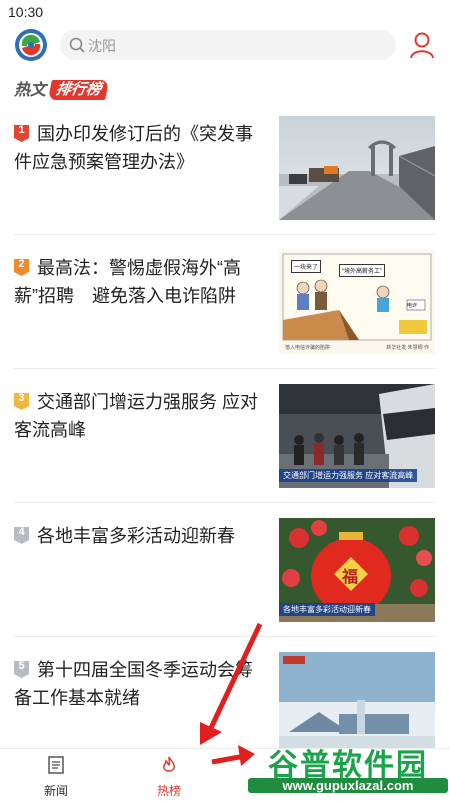 The height and width of the screenshot is (801, 450). I want to click on ranking-tag: 排行榜, so click(78, 90).